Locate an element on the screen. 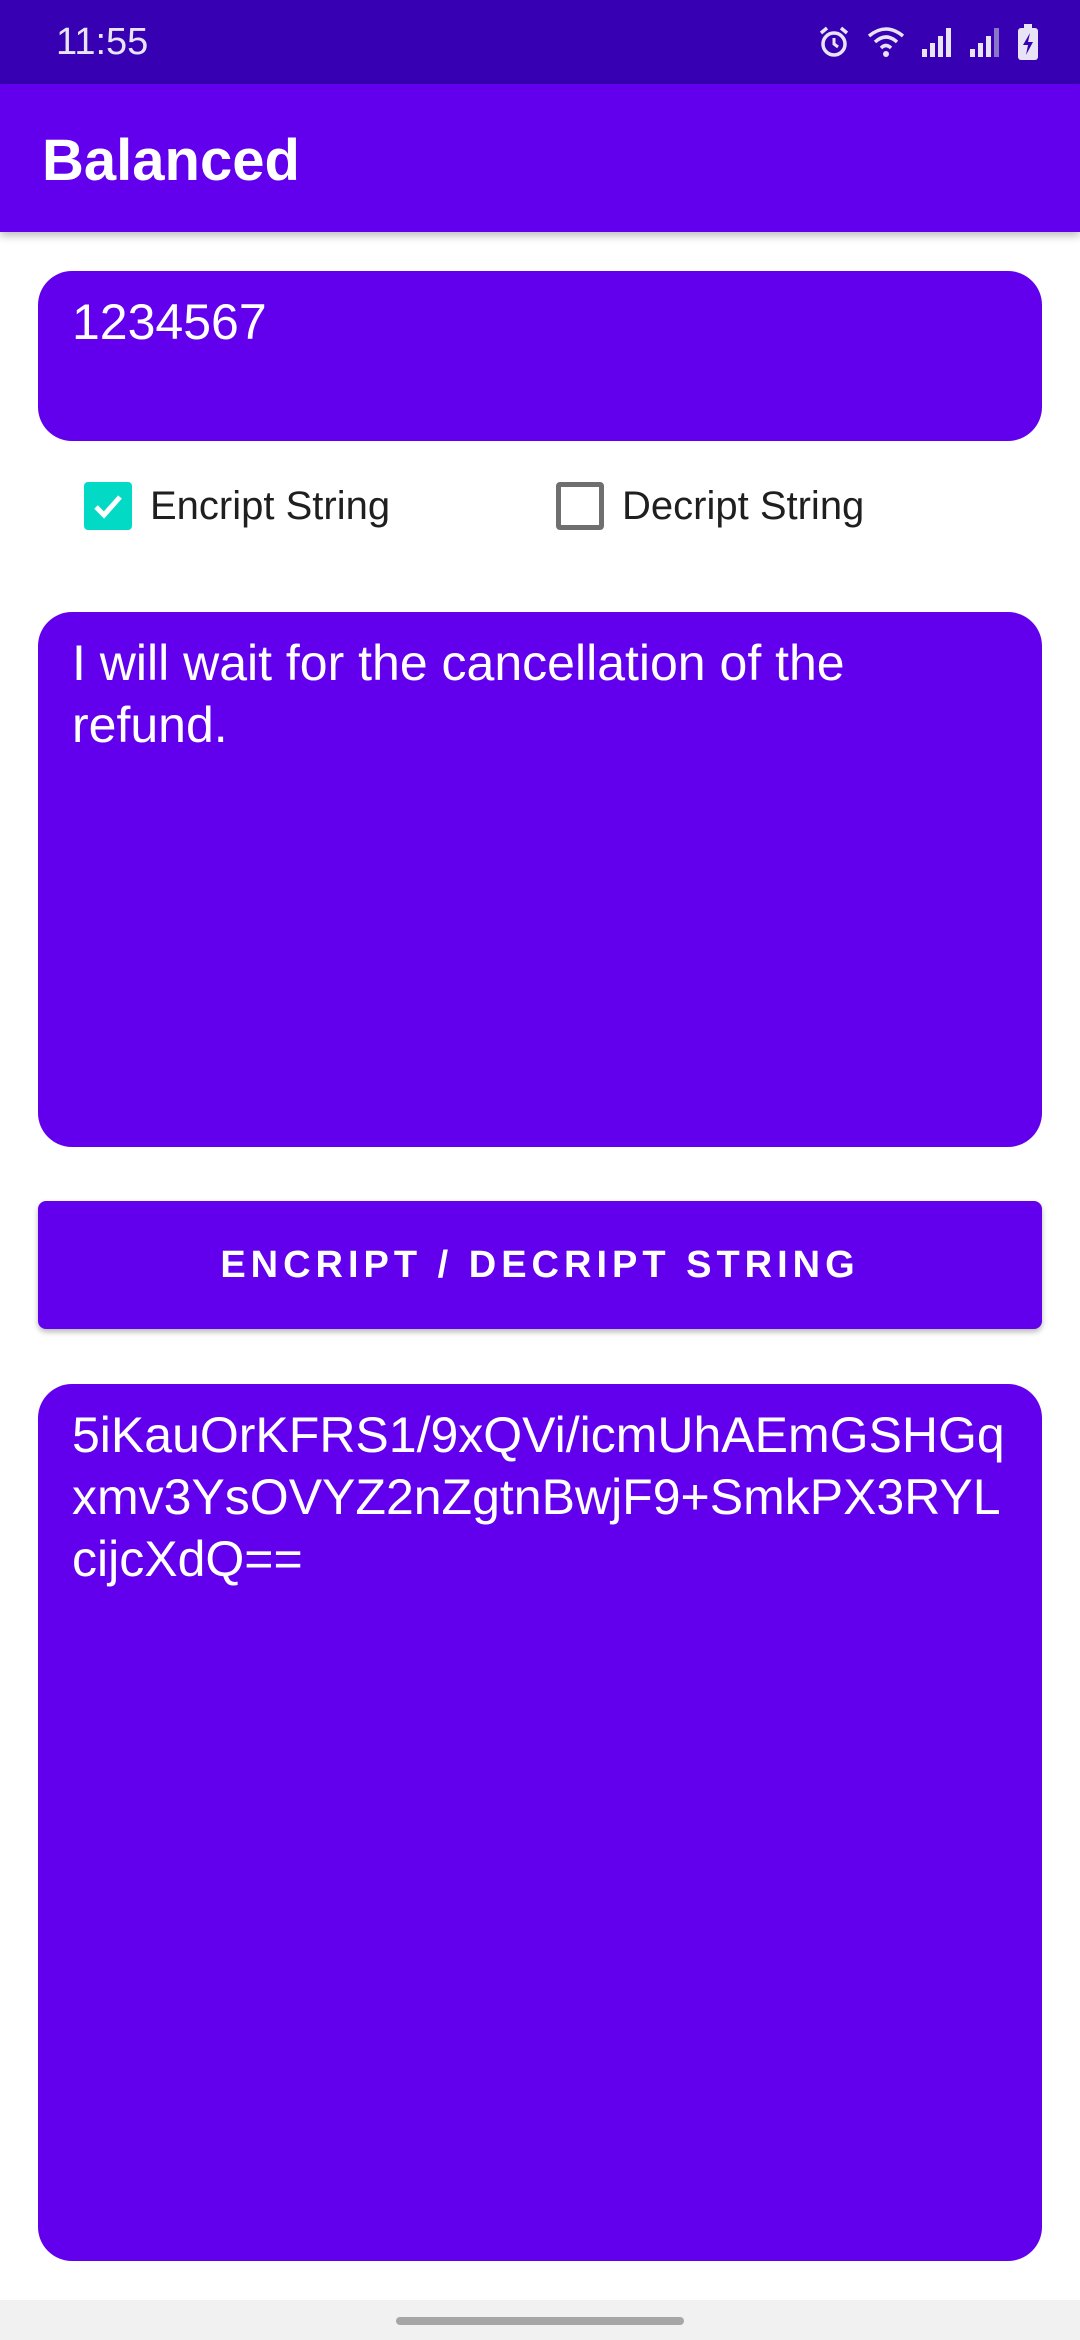  decrypt-string-label: Decript String is located at coordinates (743, 506).